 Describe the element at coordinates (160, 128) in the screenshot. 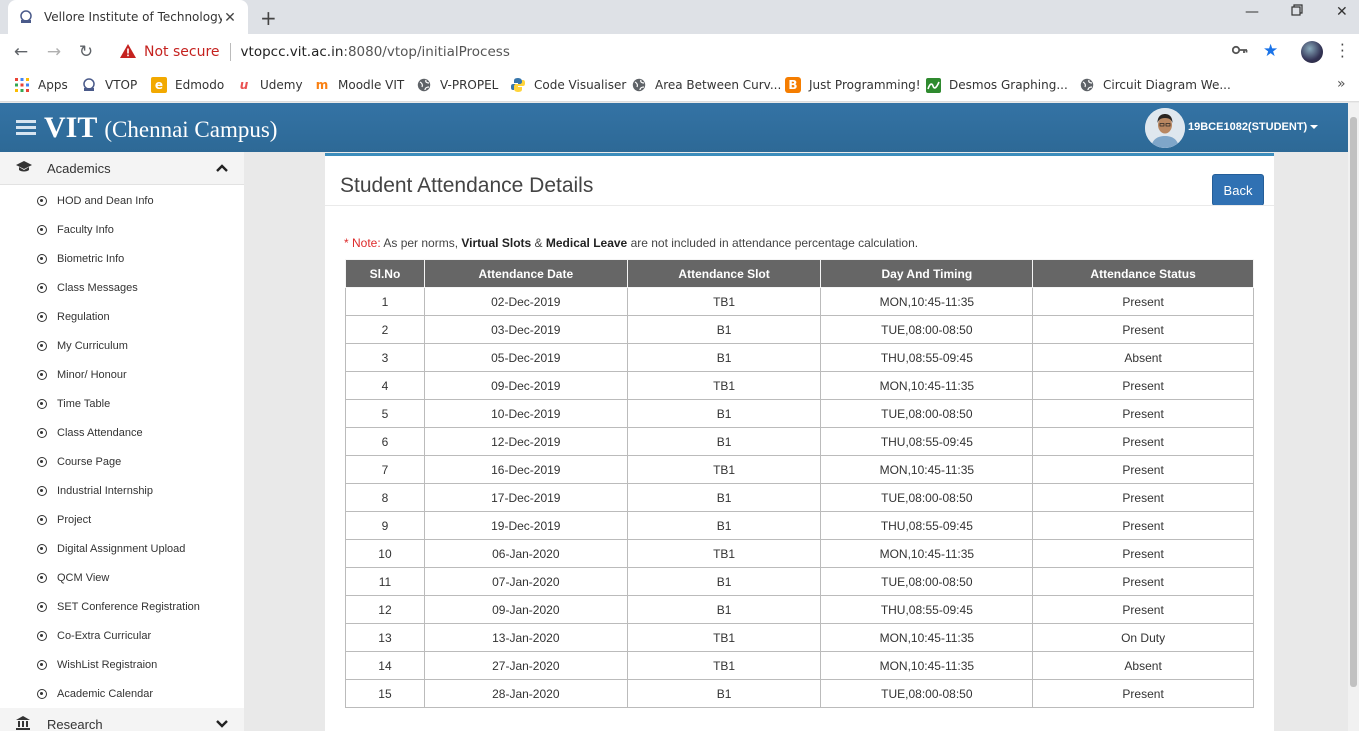

I see `brand-logo: VIT (Chennai Campus)` at that location.